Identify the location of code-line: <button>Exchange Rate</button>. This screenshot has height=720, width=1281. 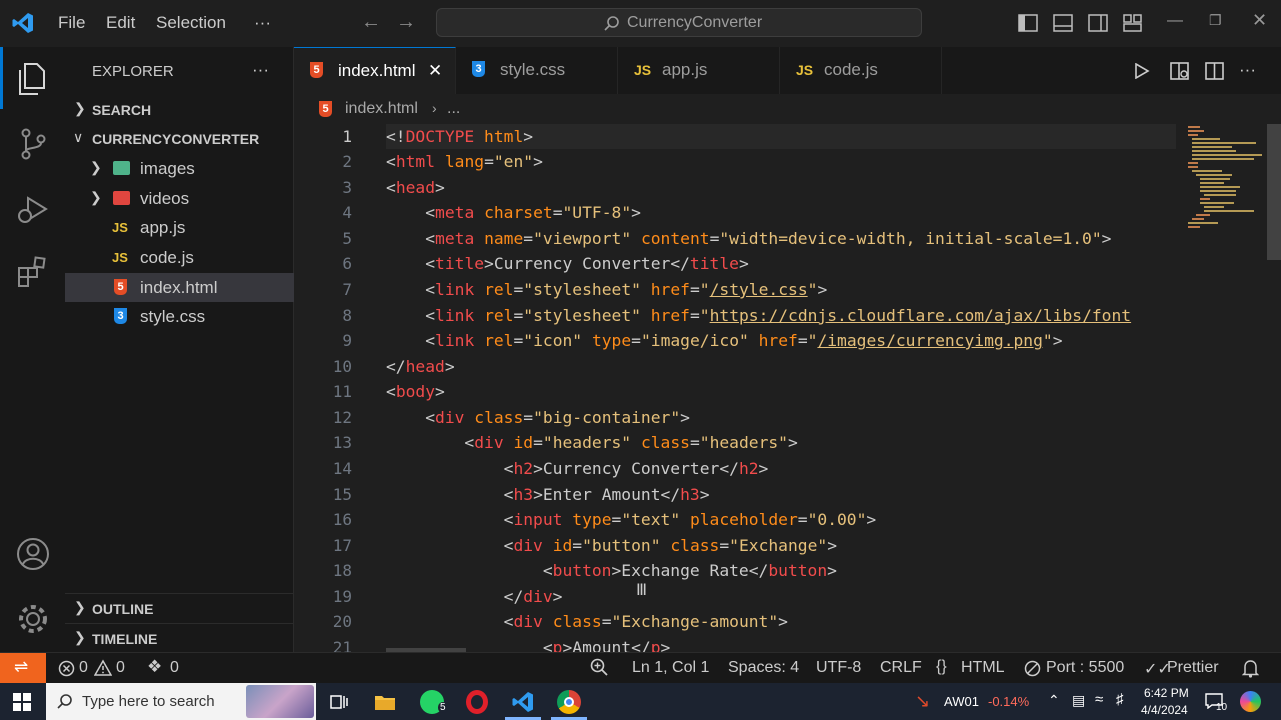
(689, 570).